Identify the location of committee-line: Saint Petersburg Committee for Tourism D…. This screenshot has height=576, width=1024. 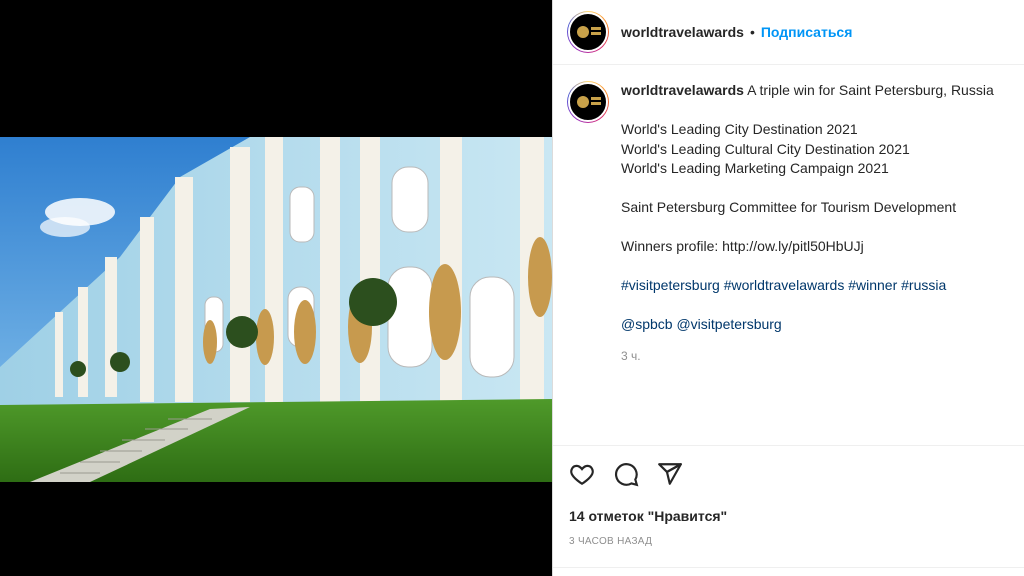
(789, 207).